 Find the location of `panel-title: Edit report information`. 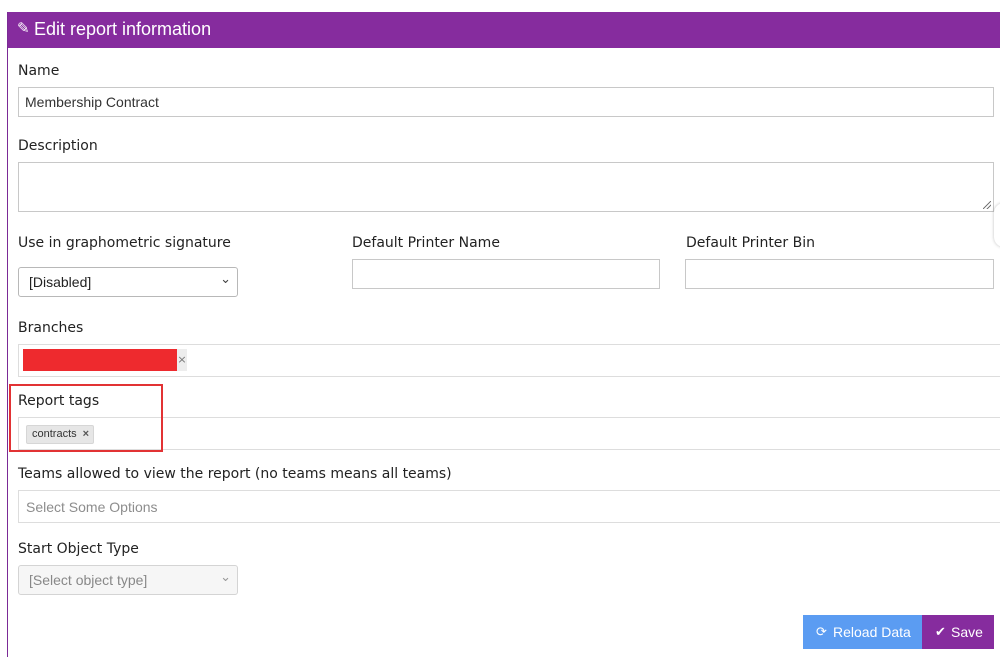

panel-title: Edit report information is located at coordinates (123, 29).